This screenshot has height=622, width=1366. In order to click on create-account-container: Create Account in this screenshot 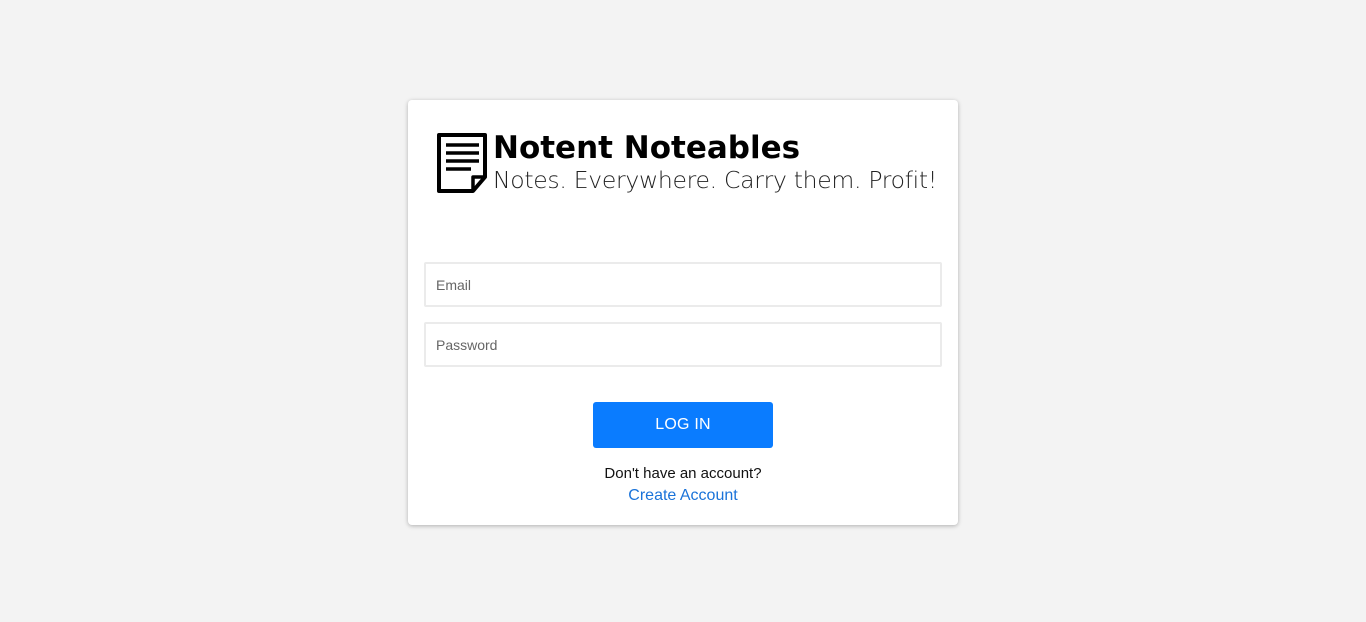, I will do `click(683, 496)`.